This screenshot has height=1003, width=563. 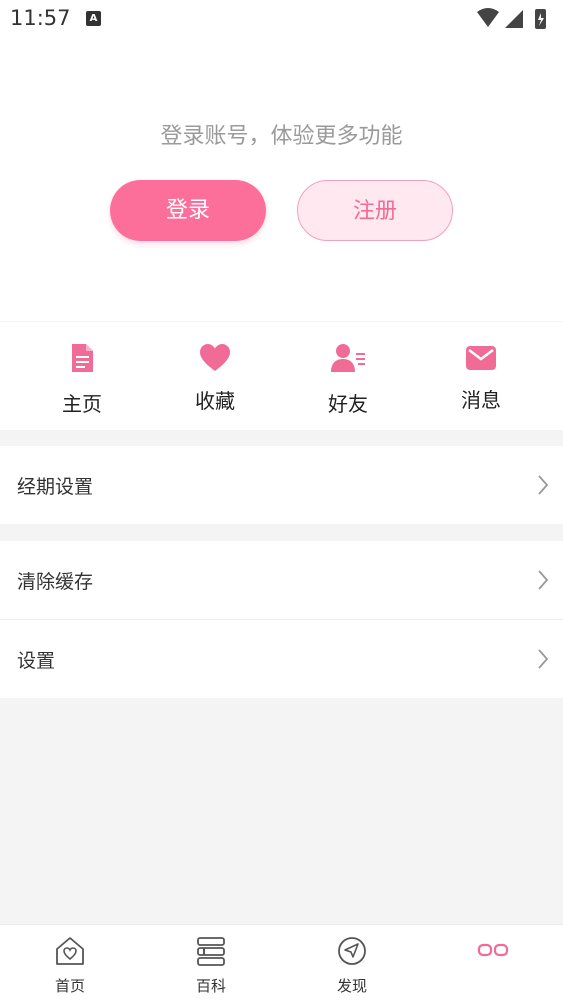 What do you see at coordinates (281, 485) in the screenshot?
I see `menu-row-period-settings: 经期设置` at bounding box center [281, 485].